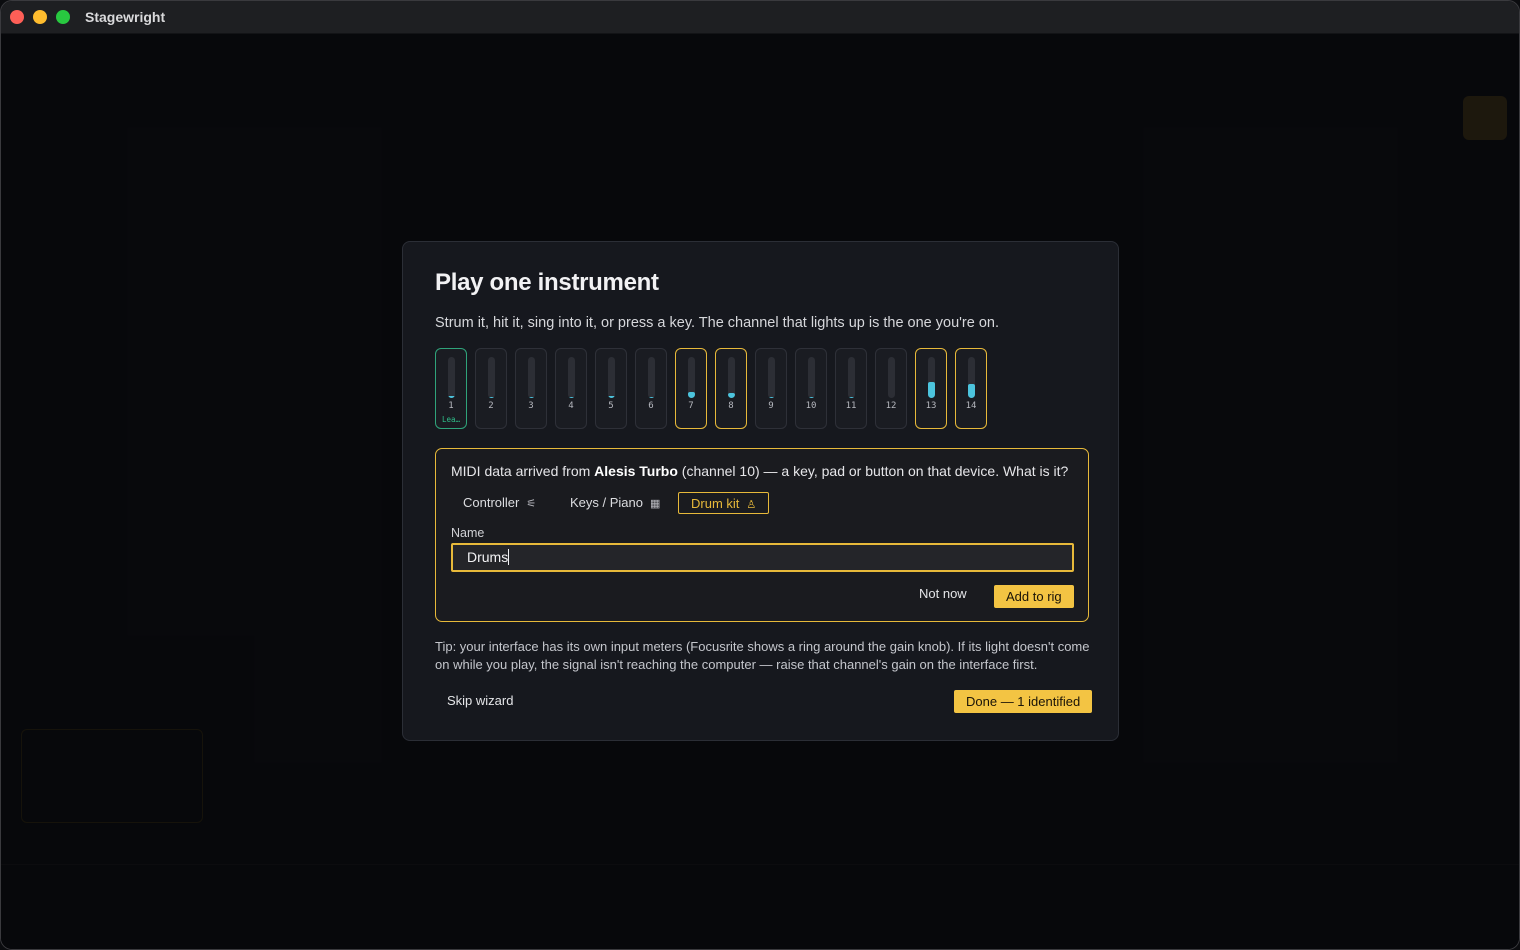  What do you see at coordinates (40, 17) in the screenshot?
I see `minimize-window-button` at bounding box center [40, 17].